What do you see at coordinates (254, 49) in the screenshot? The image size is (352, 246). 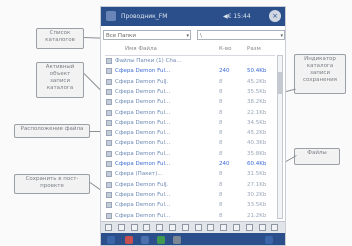 I see `header-size: Разм` at bounding box center [254, 49].